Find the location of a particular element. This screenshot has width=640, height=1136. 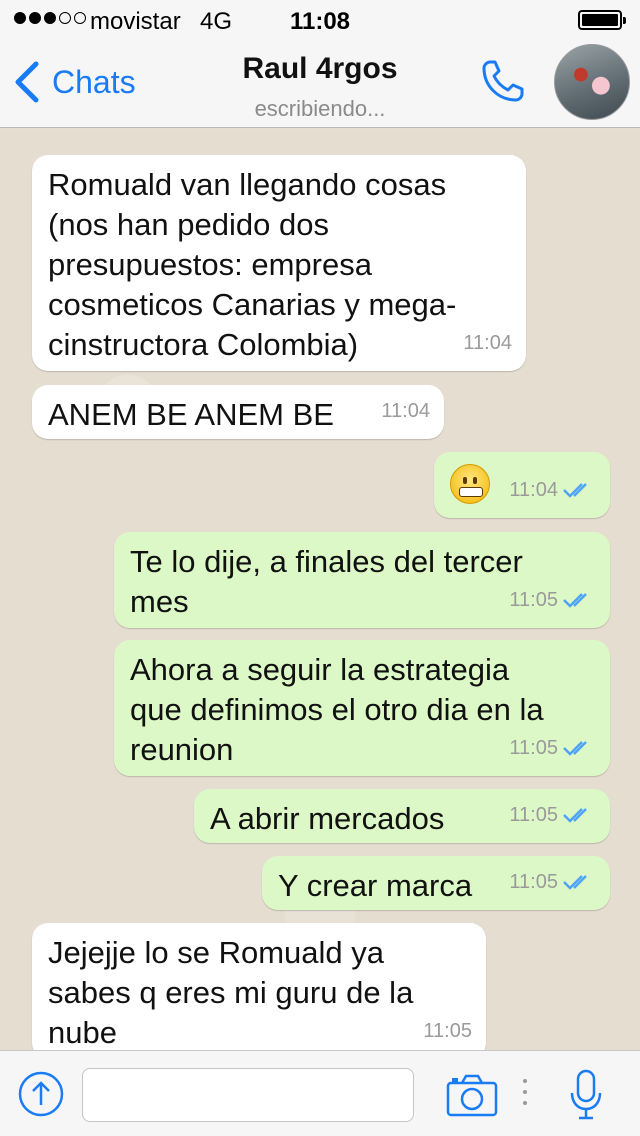

message-bubble-incoming: ANEM BE ANEM BE 11:04 is located at coordinates (238, 412).